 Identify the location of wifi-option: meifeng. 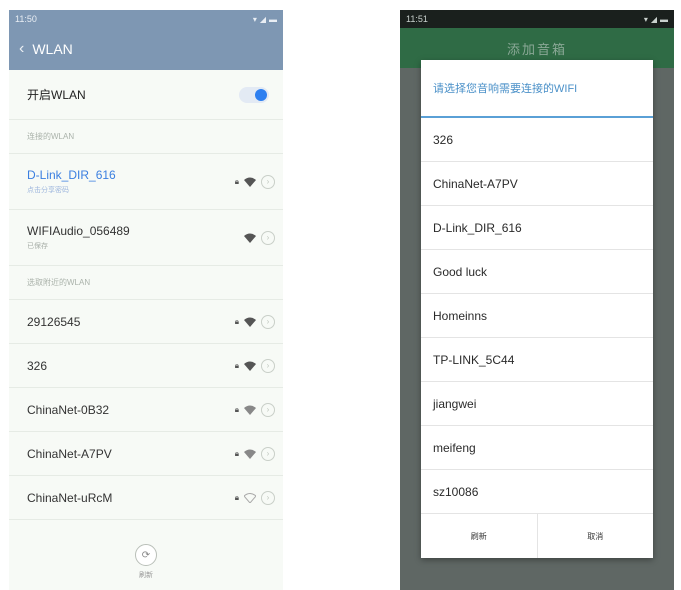
(537, 448).